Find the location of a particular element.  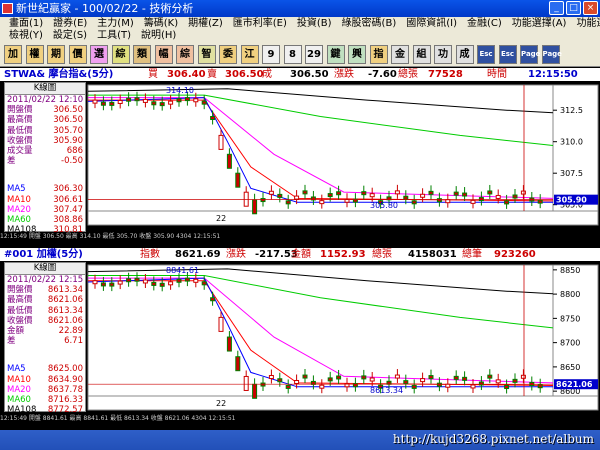

toolbar-button: 選 is located at coordinates (99, 54).